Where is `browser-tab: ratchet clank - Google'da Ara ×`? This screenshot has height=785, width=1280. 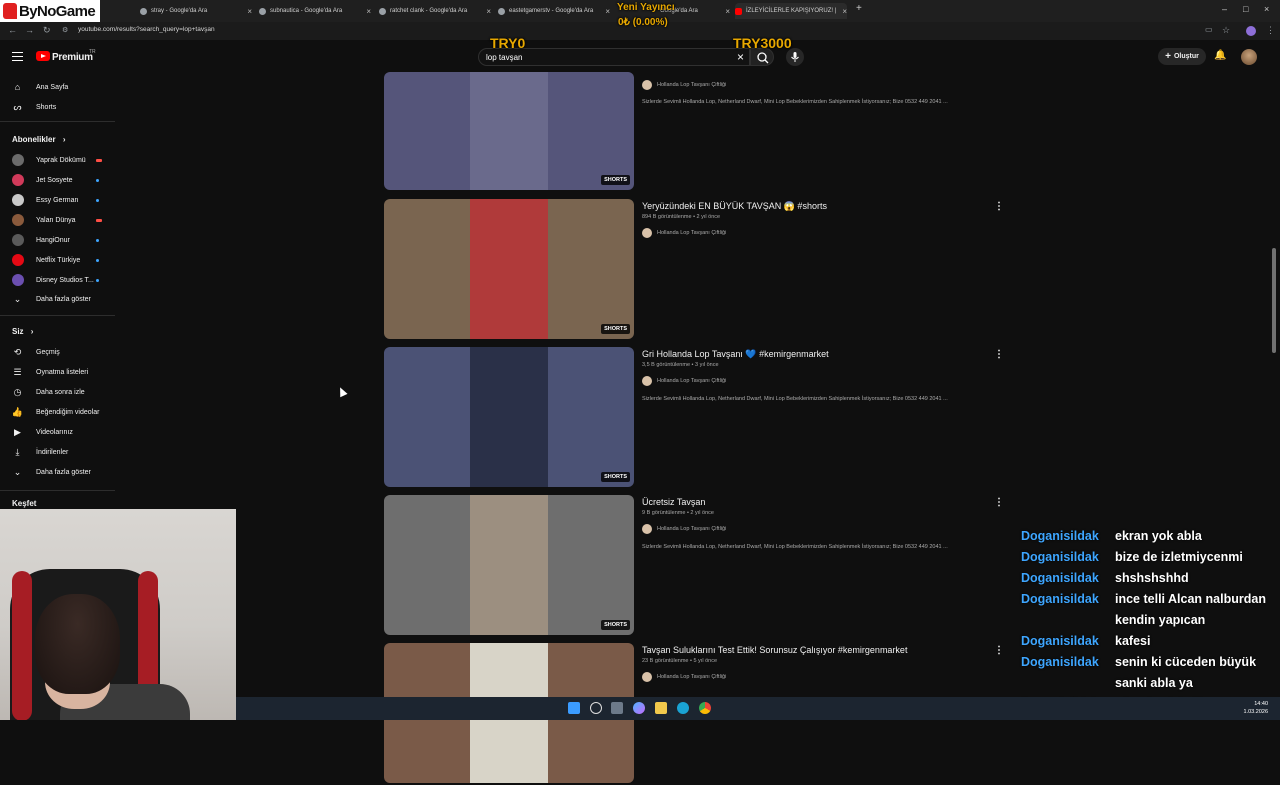 browser-tab: ratchet clank - Google'da Ara × is located at coordinates (435, 11).